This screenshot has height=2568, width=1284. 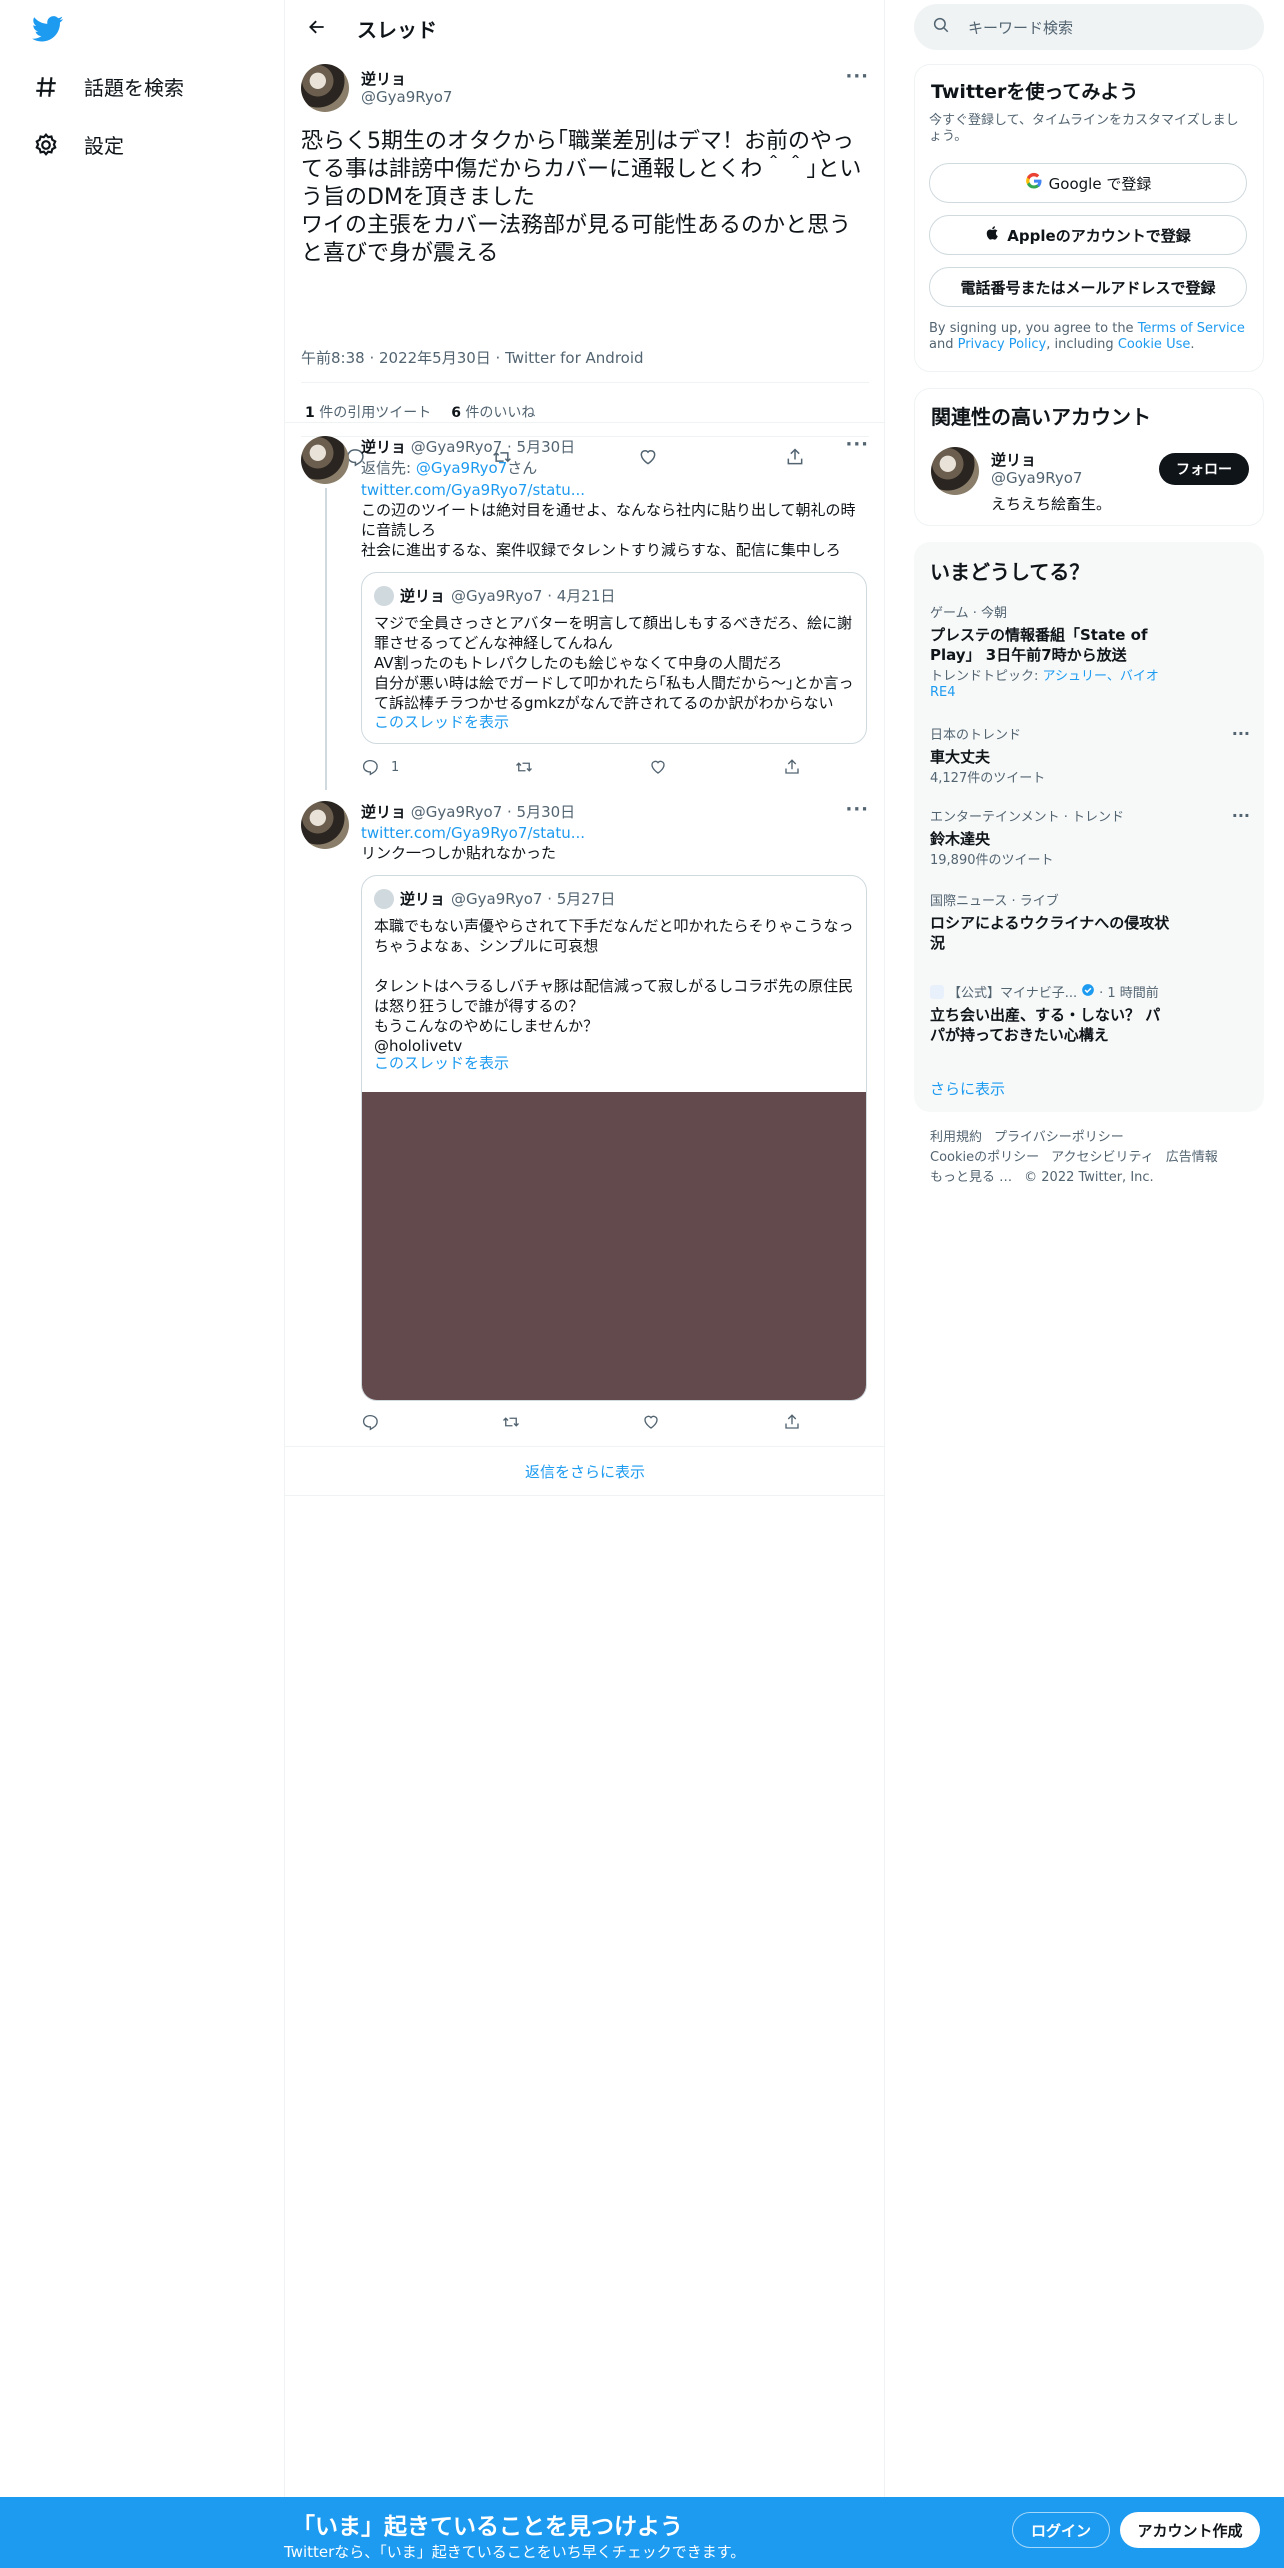 What do you see at coordinates (1059, 1137) in the screenshot?
I see `footer-link: プライバシーポリシー` at bounding box center [1059, 1137].